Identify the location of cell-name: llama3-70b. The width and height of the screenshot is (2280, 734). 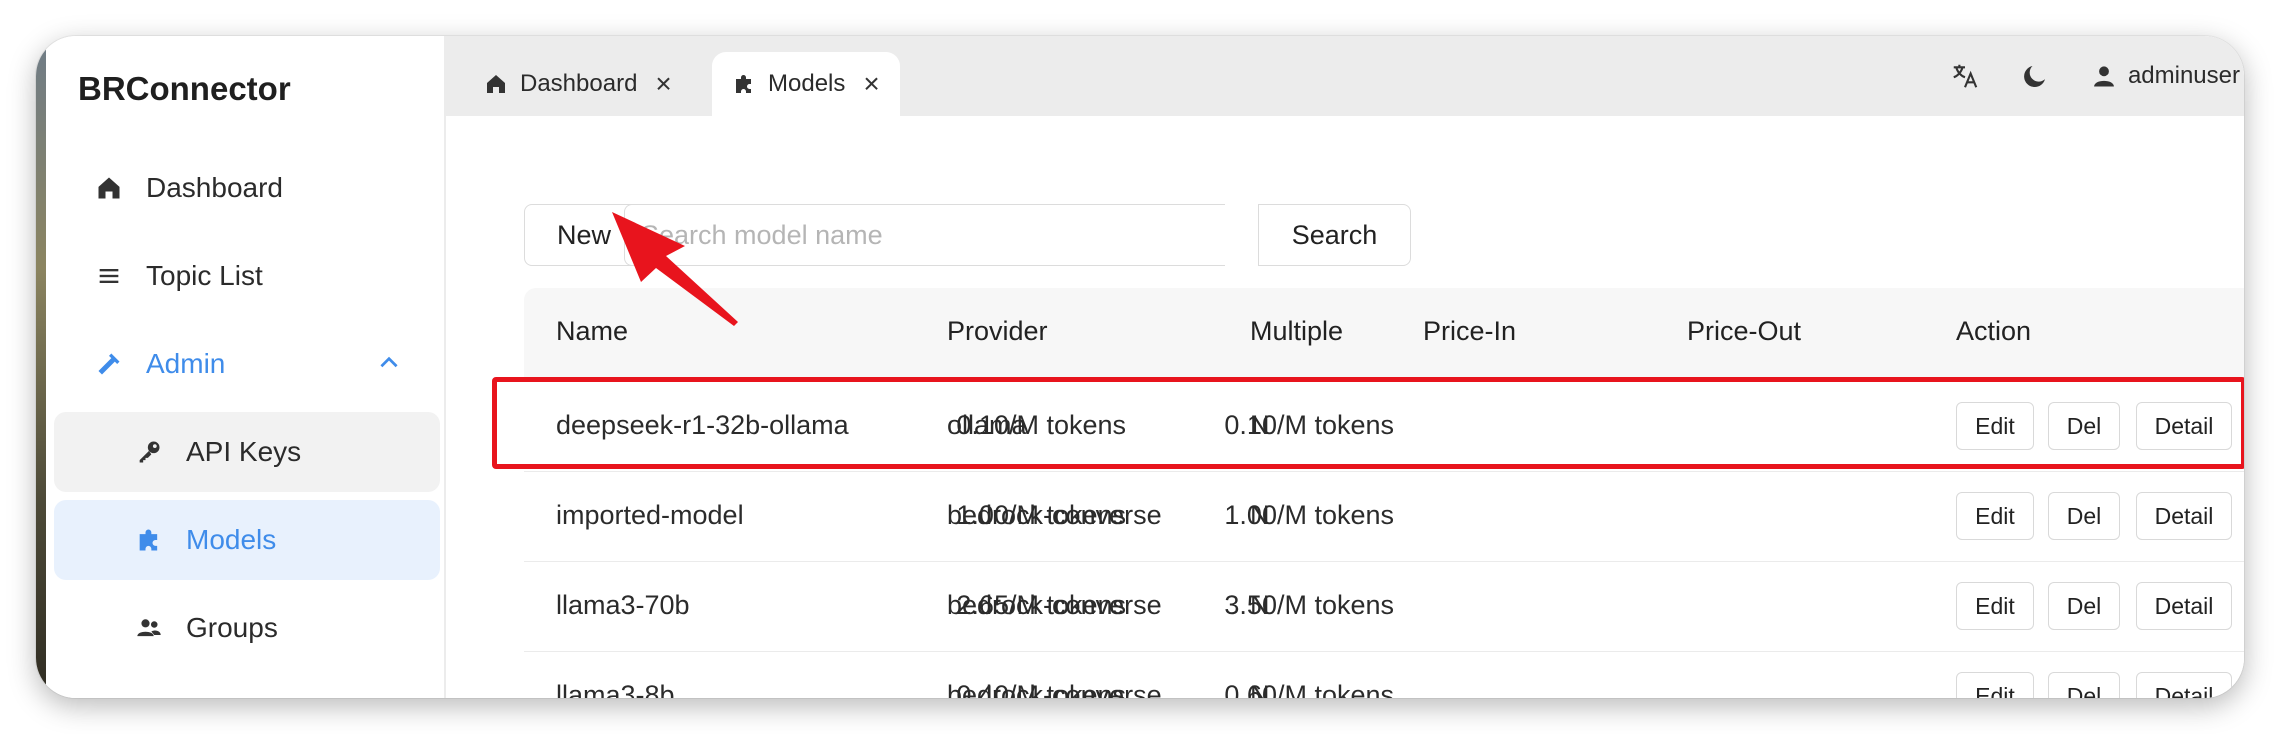
(623, 605).